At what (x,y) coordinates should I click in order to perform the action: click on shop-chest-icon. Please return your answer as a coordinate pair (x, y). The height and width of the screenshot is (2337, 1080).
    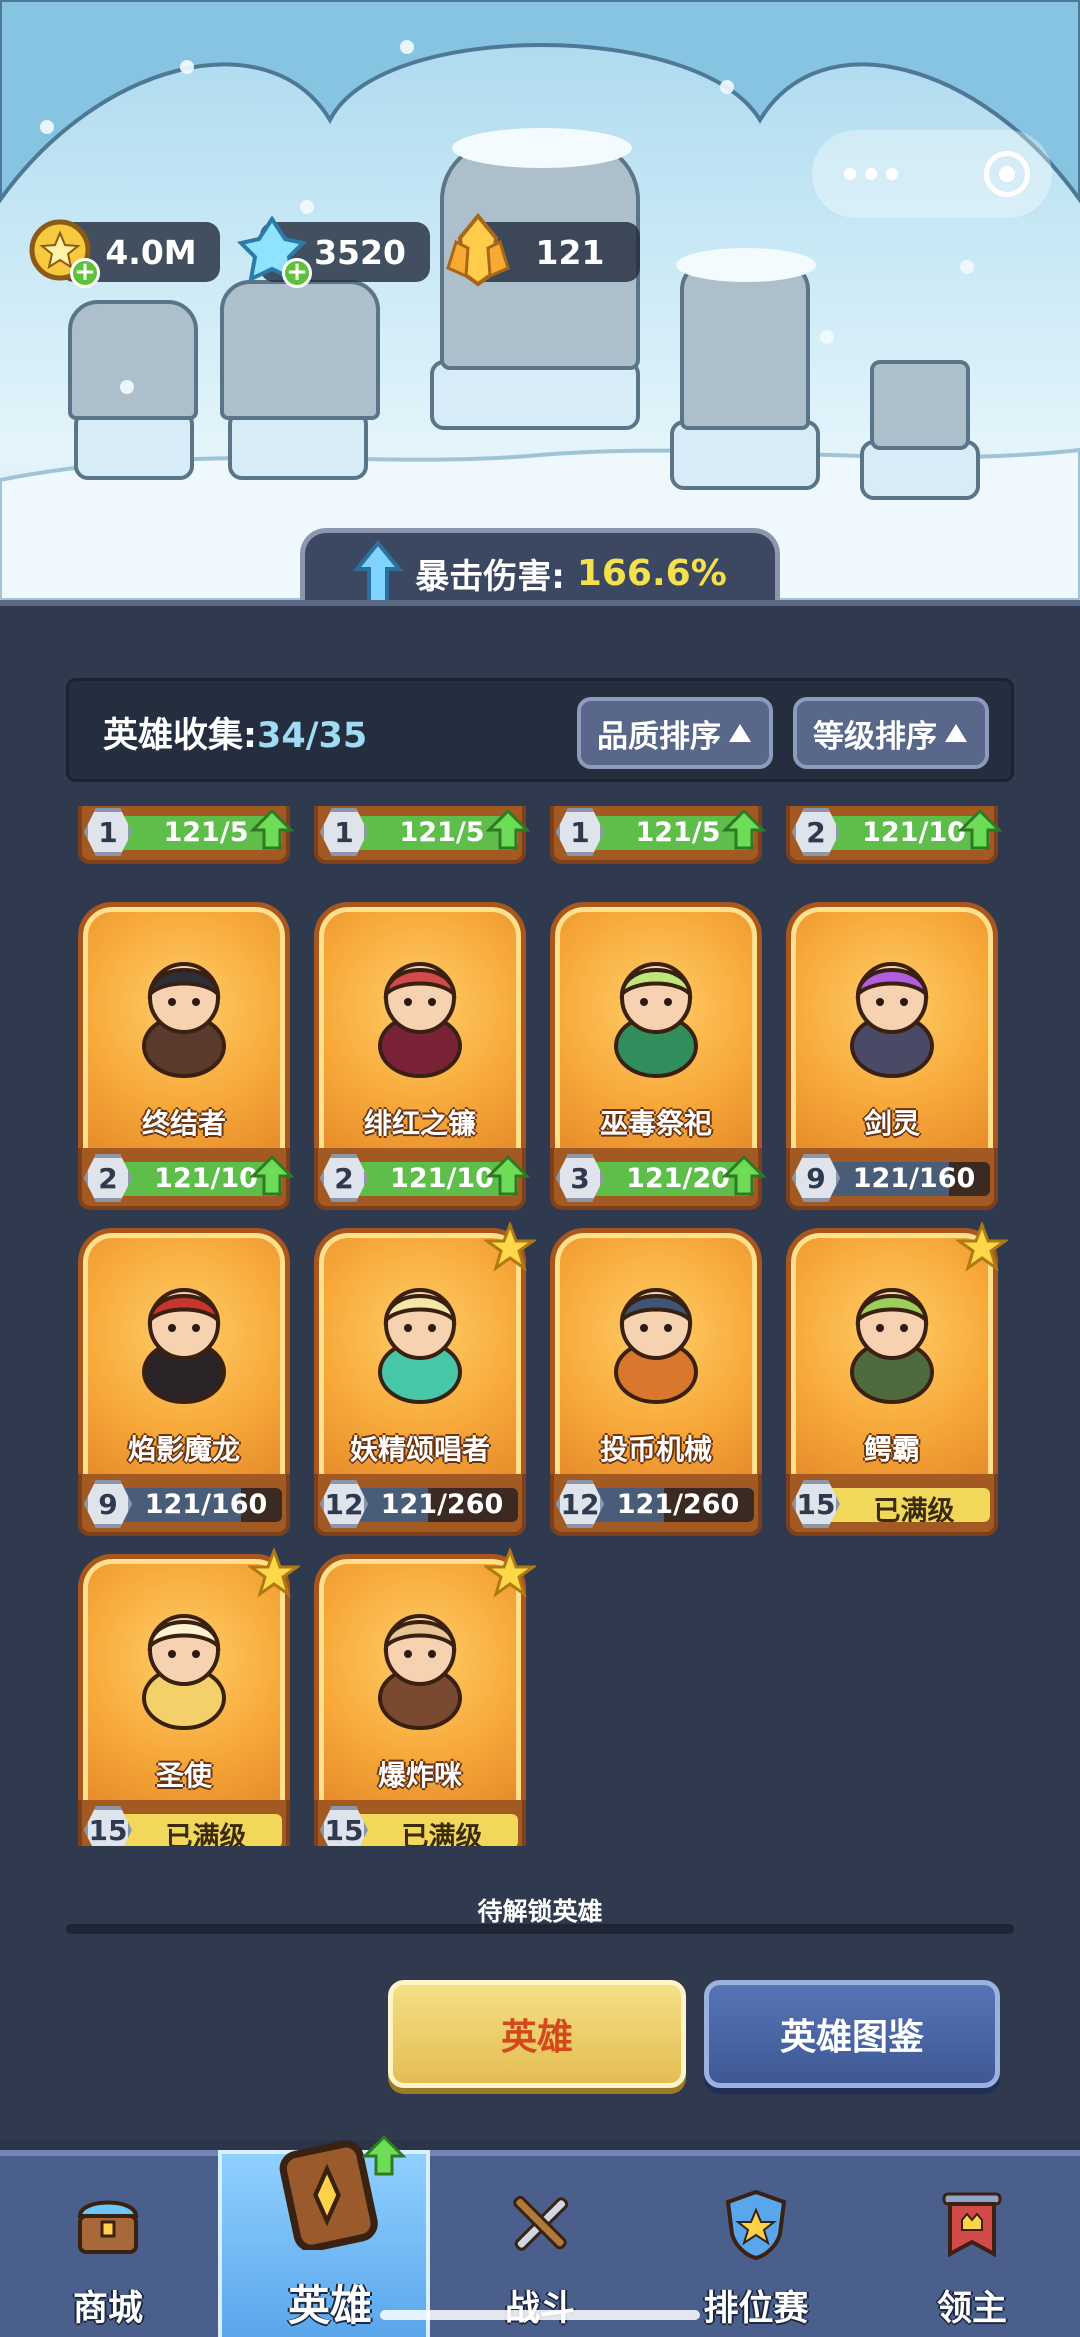
    Looking at the image, I should click on (108, 2224).